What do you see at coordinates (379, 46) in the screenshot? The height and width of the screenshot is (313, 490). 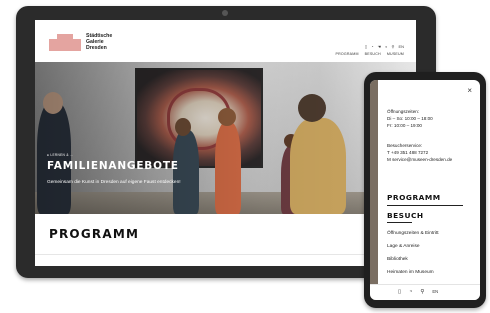 I see `sign-language-icon: ☚` at bounding box center [379, 46].